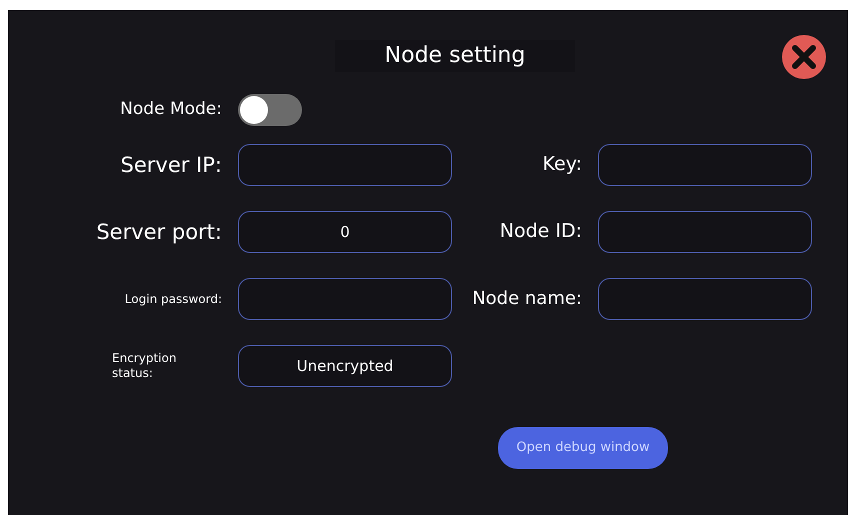 The width and height of the screenshot is (853, 515). Describe the element at coordinates (345, 232) in the screenshot. I see `input-field: 0` at that location.